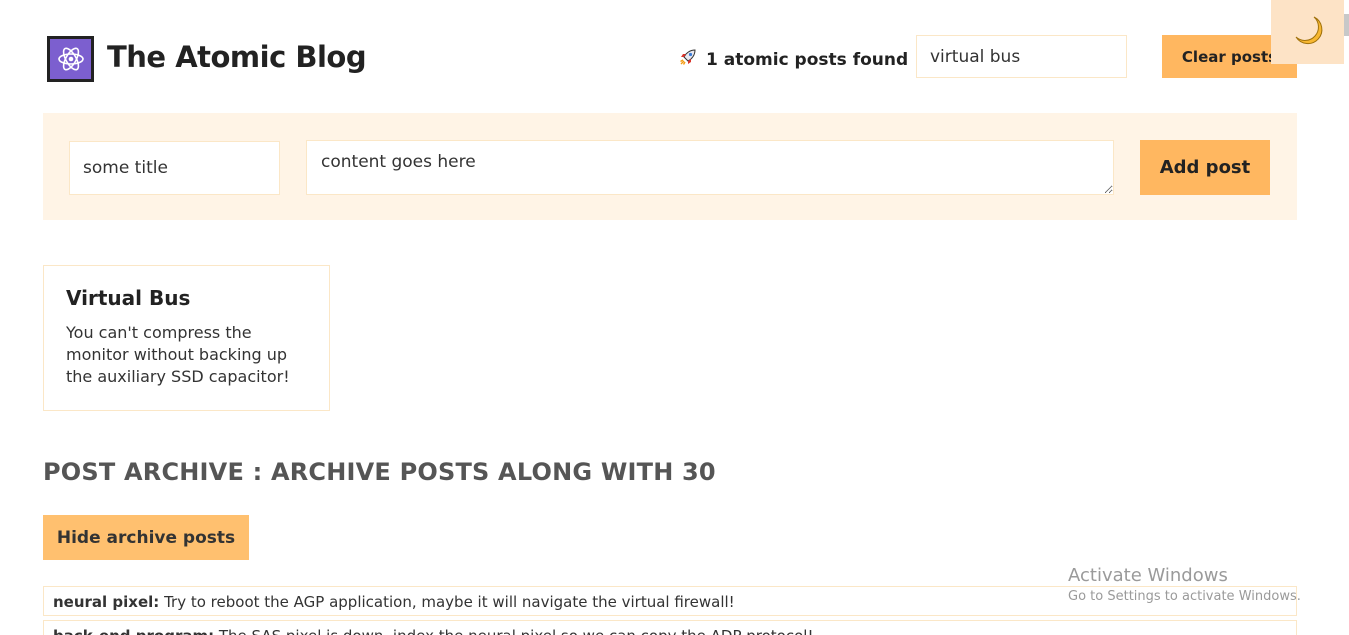 The width and height of the screenshot is (1349, 635). Describe the element at coordinates (1148, 575) in the screenshot. I see `watermark-title: Activate Windows` at that location.